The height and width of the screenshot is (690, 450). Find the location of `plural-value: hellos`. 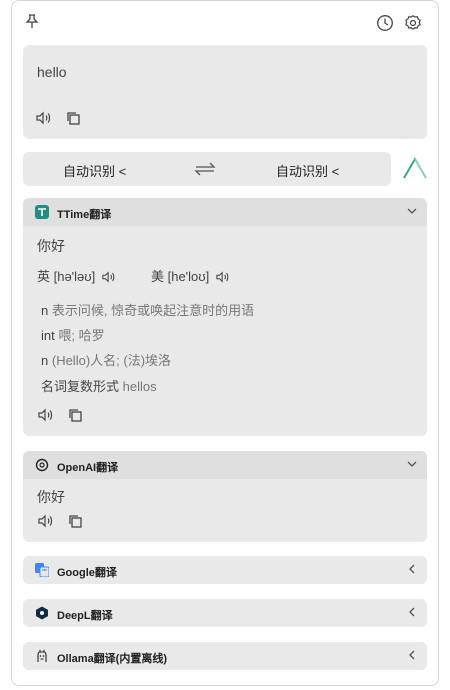

plural-value: hellos is located at coordinates (139, 386).